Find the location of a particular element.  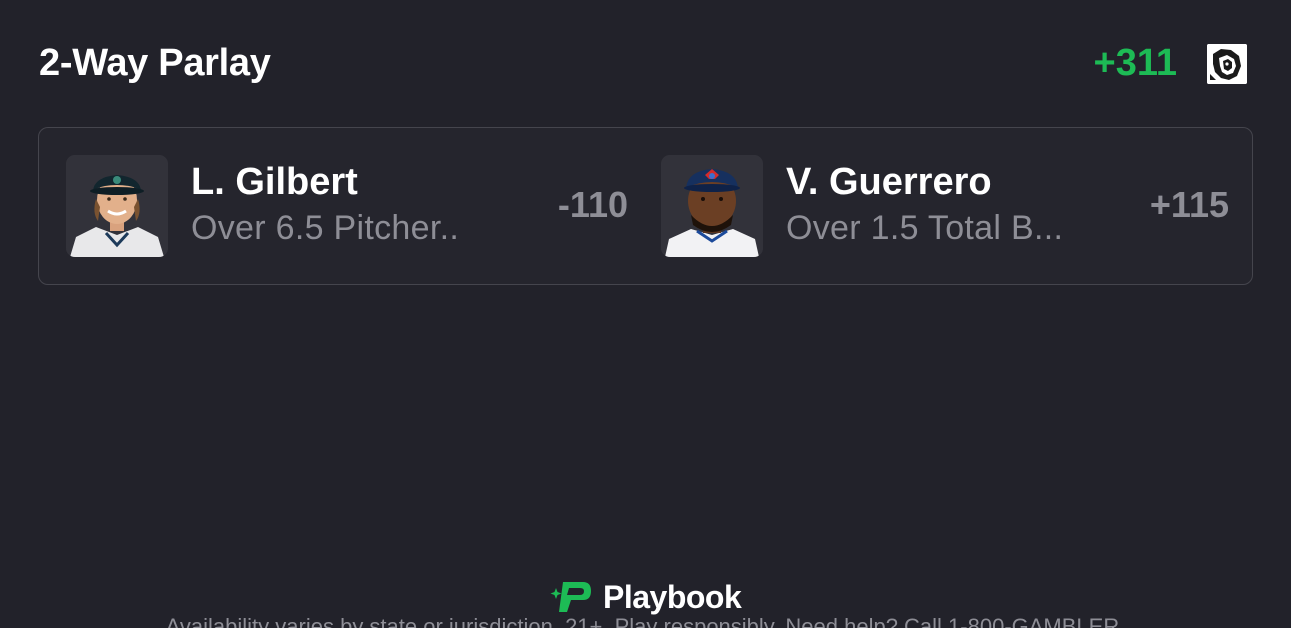

brand-name: Playbook is located at coordinates (672, 597).